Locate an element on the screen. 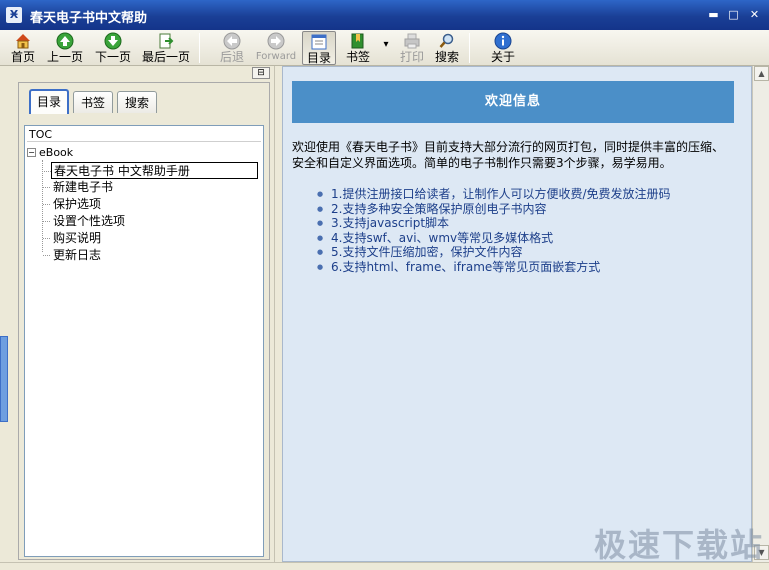 Image resolution: width=769 pixels, height=570 pixels. about-label: 关于 is located at coordinates (502, 57).